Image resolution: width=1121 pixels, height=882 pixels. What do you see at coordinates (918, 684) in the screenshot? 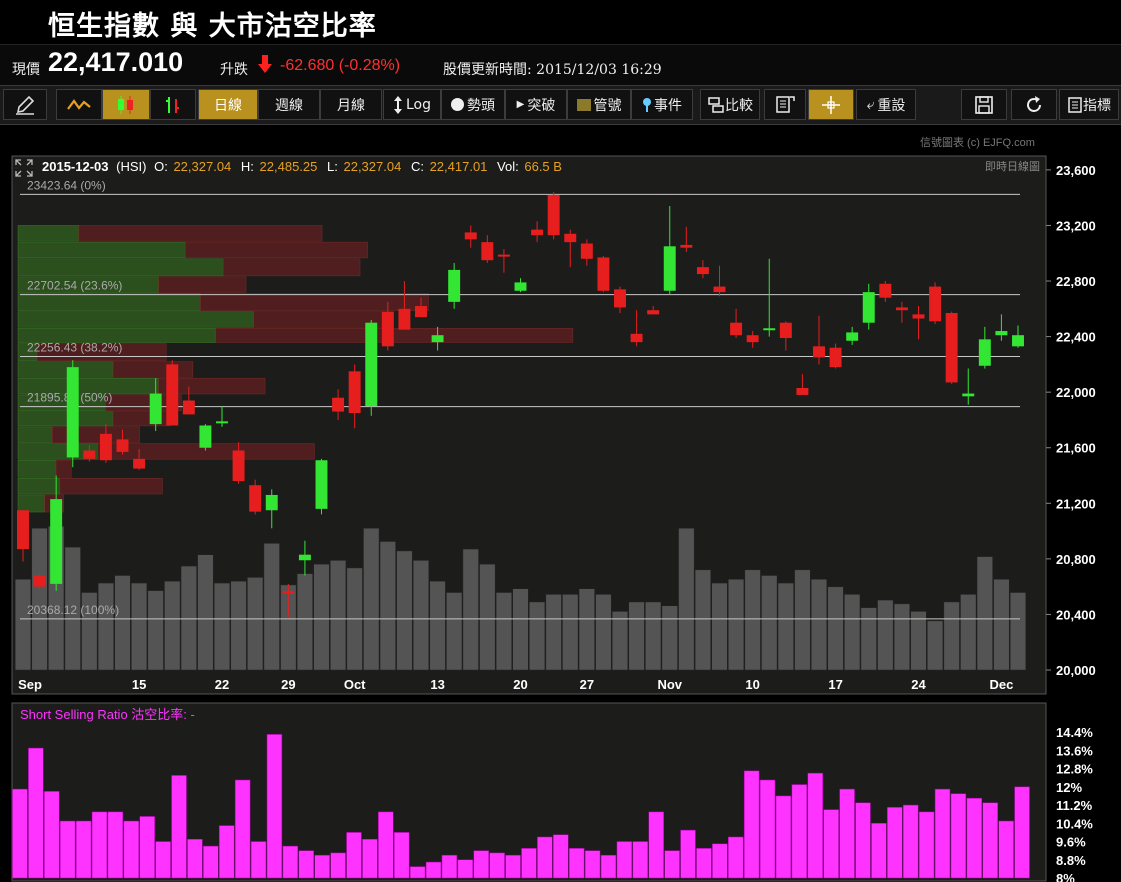
I see `date-axis-label: 24` at bounding box center [918, 684].